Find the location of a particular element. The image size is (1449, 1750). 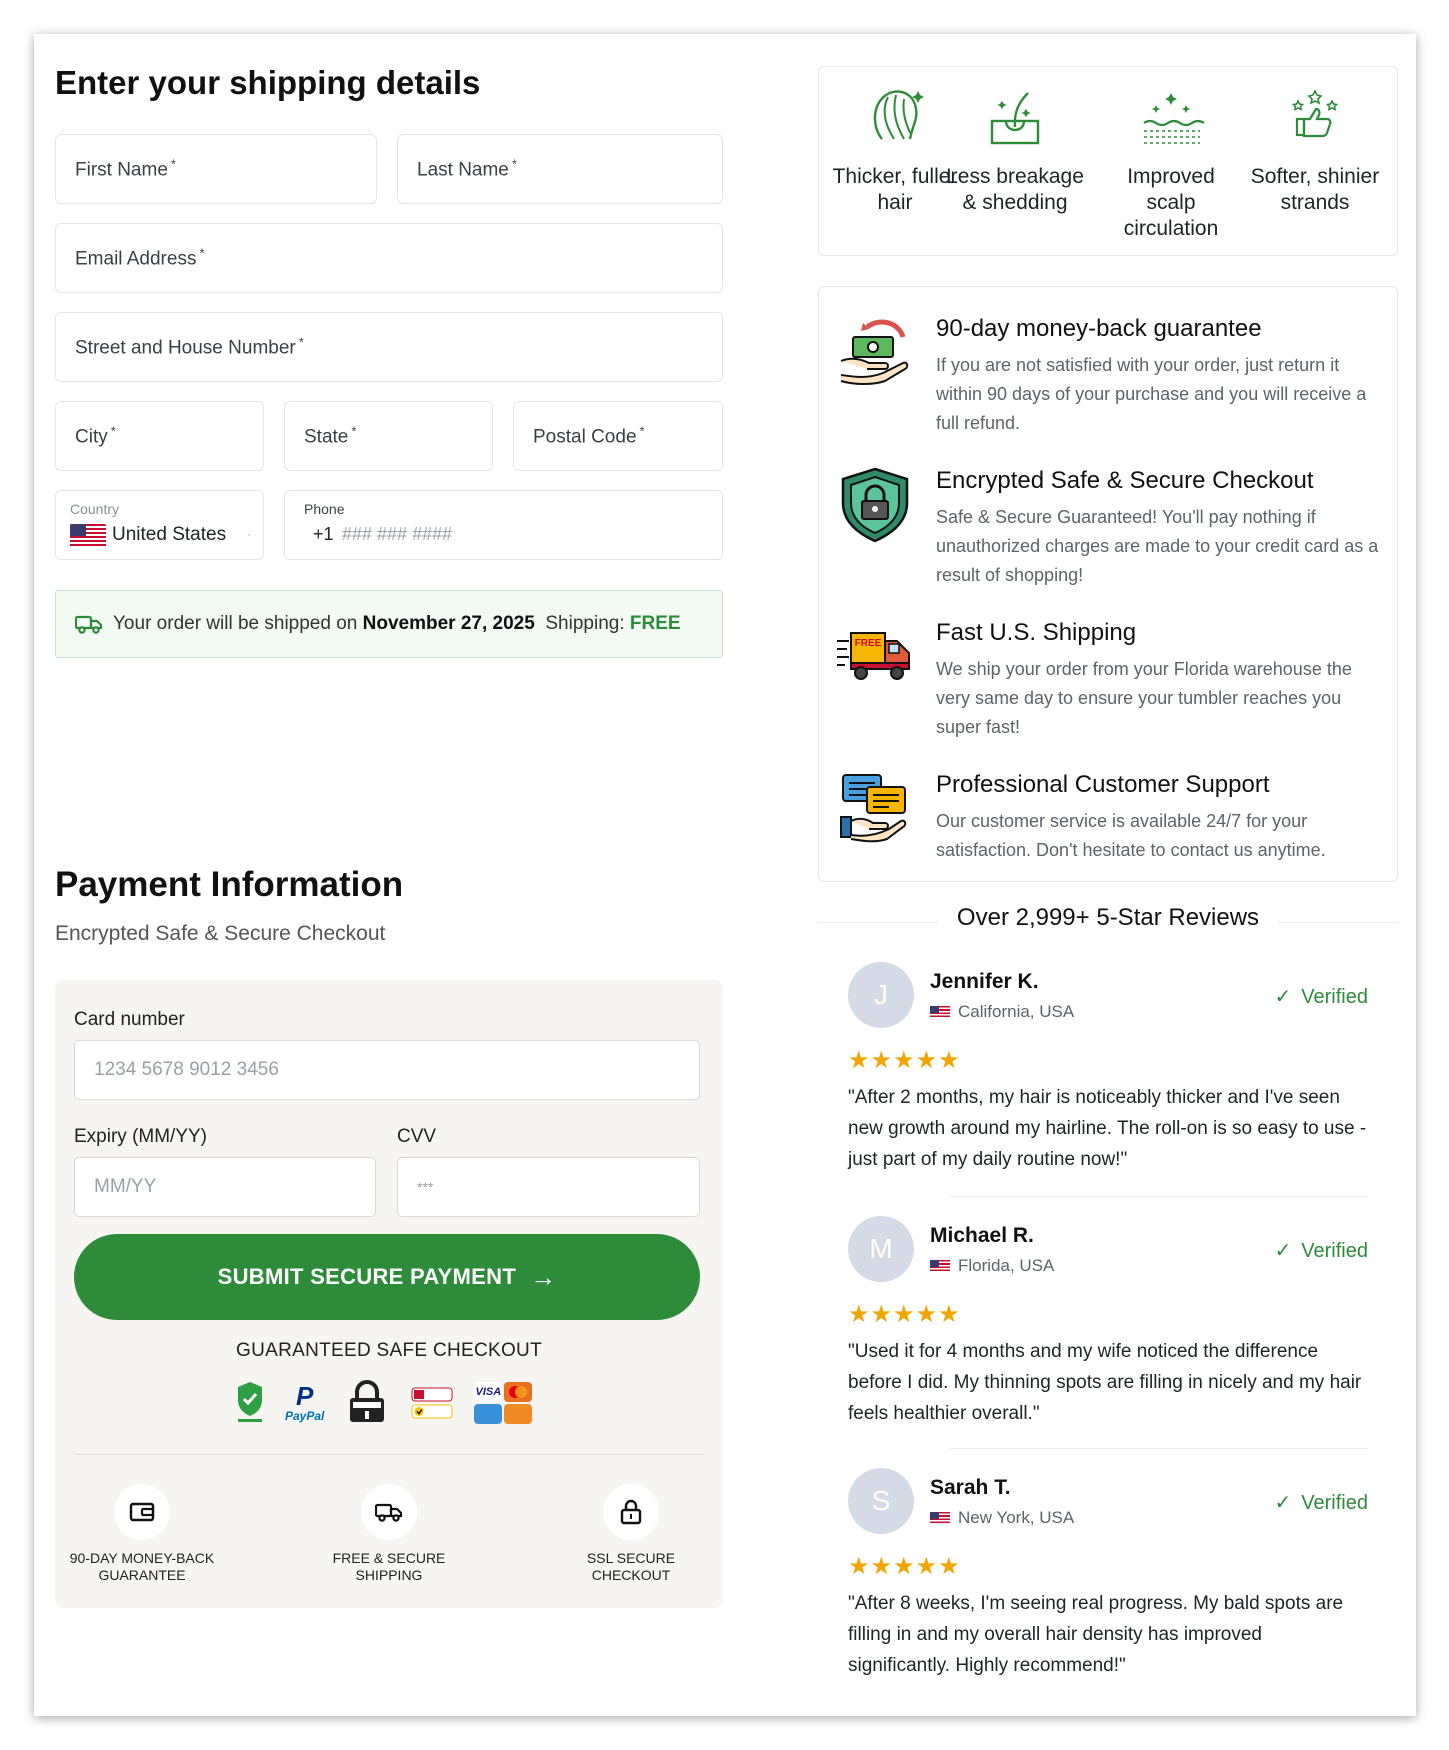

reviews-header: Over 2,999+ 5-Star Reviews is located at coordinates (1108, 922).